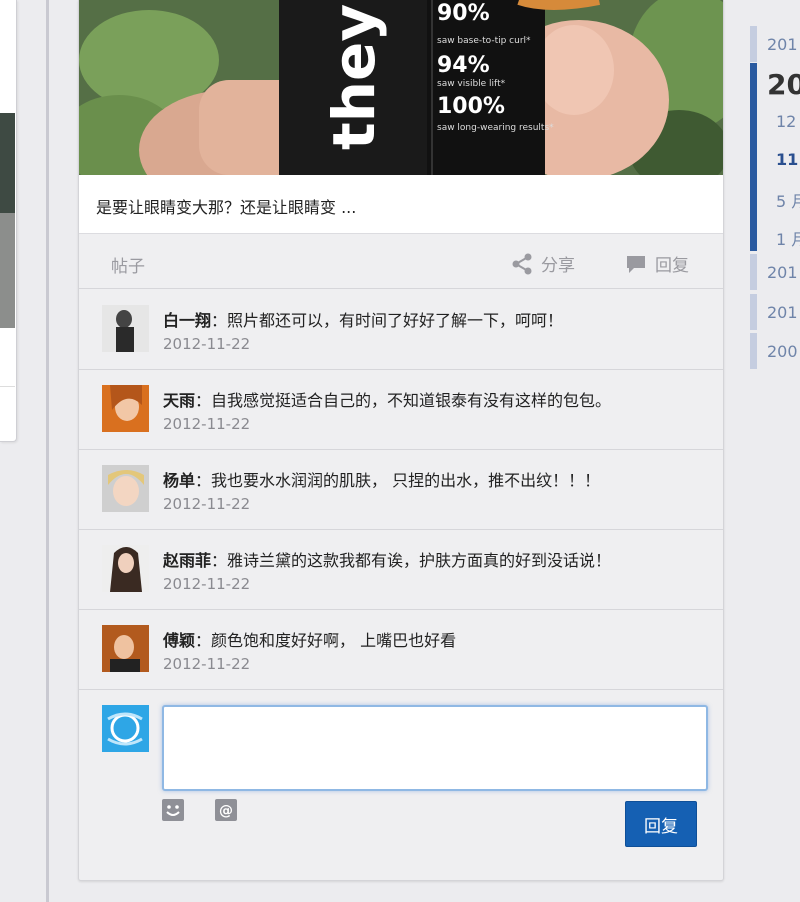  I want to click on share-icon, so click(522, 263).